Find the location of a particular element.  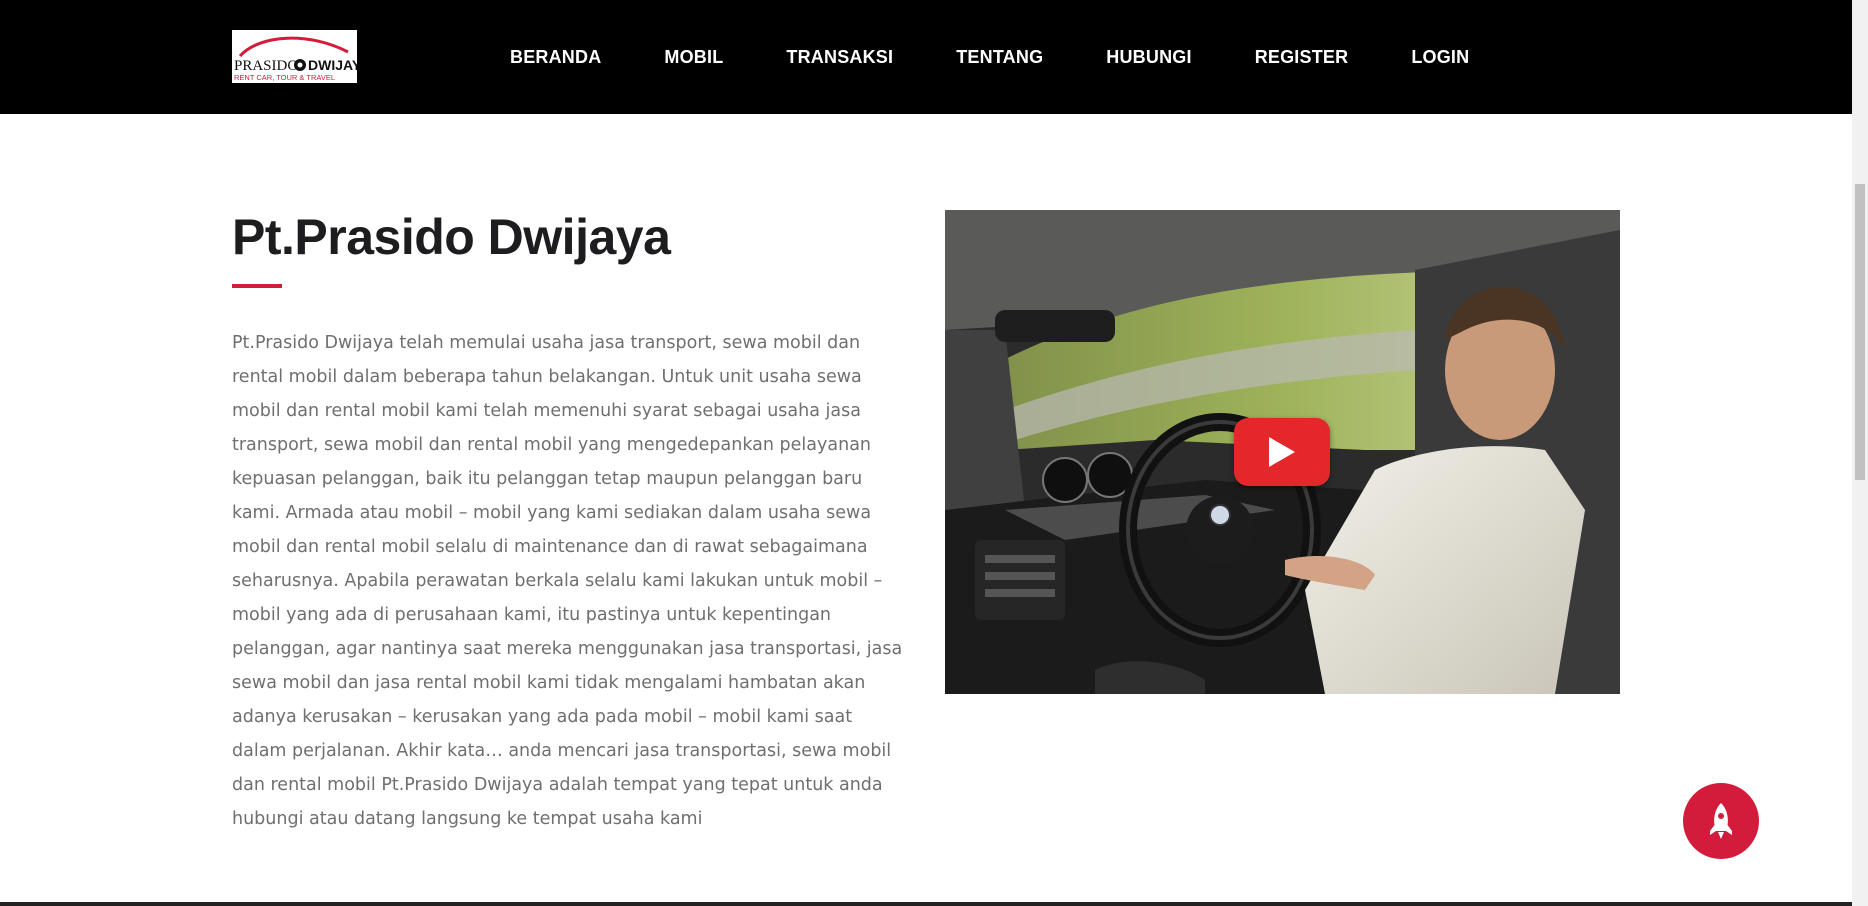

logo-brand-right: DWIJAYA is located at coordinates (332, 65).